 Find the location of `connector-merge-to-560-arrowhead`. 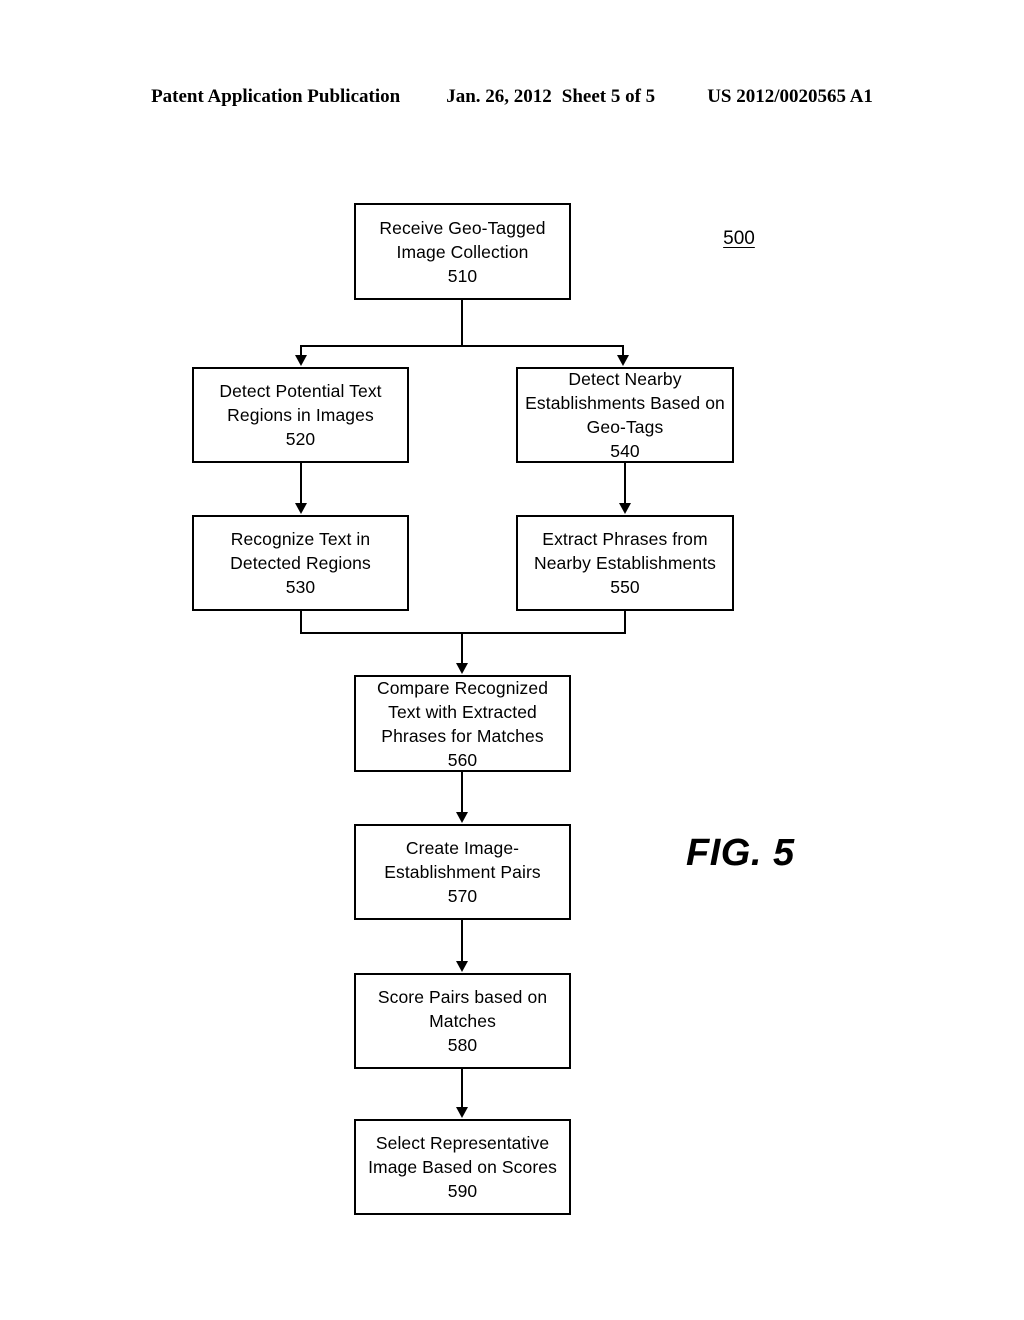

connector-merge-to-560-arrowhead is located at coordinates (462, 668).